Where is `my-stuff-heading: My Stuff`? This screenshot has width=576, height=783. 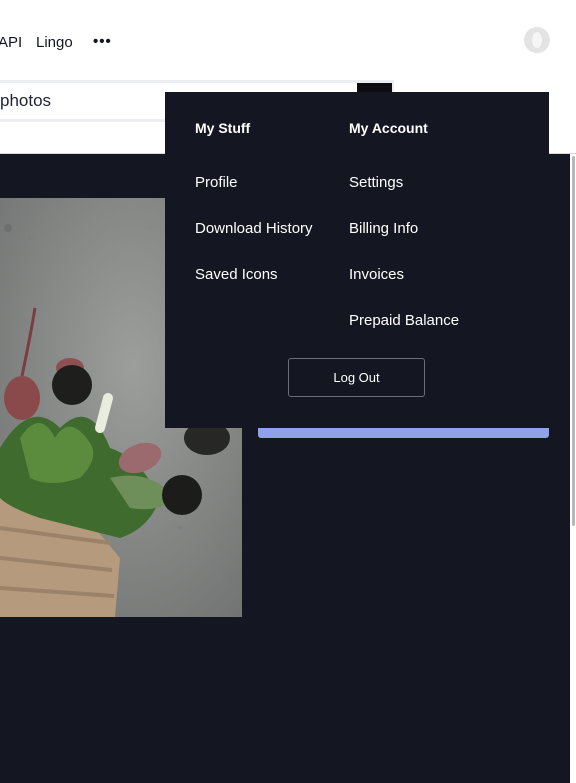 my-stuff-heading: My Stuff is located at coordinates (223, 128).